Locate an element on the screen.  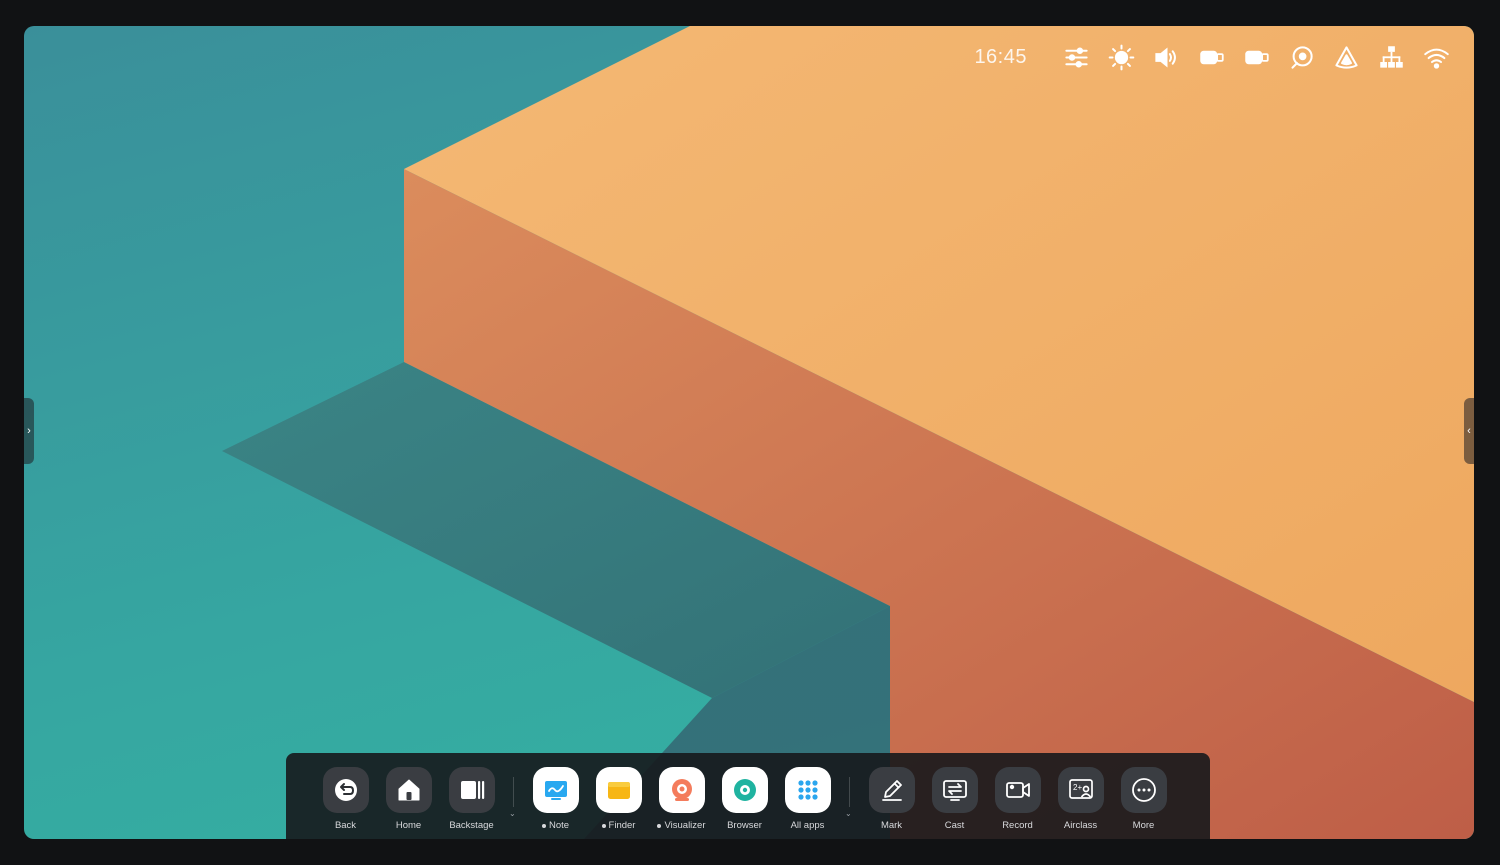
wifi-icon is located at coordinates (1436, 57).